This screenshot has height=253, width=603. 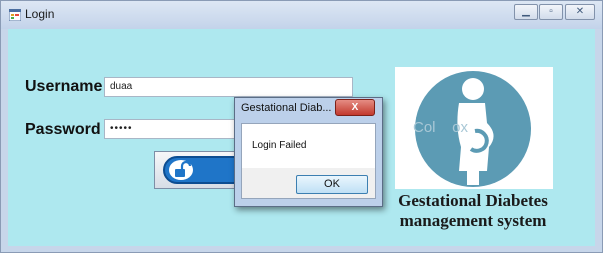 What do you see at coordinates (301, 15) in the screenshot?
I see `title-bar: Login ▁ ▫ ✕` at bounding box center [301, 15].